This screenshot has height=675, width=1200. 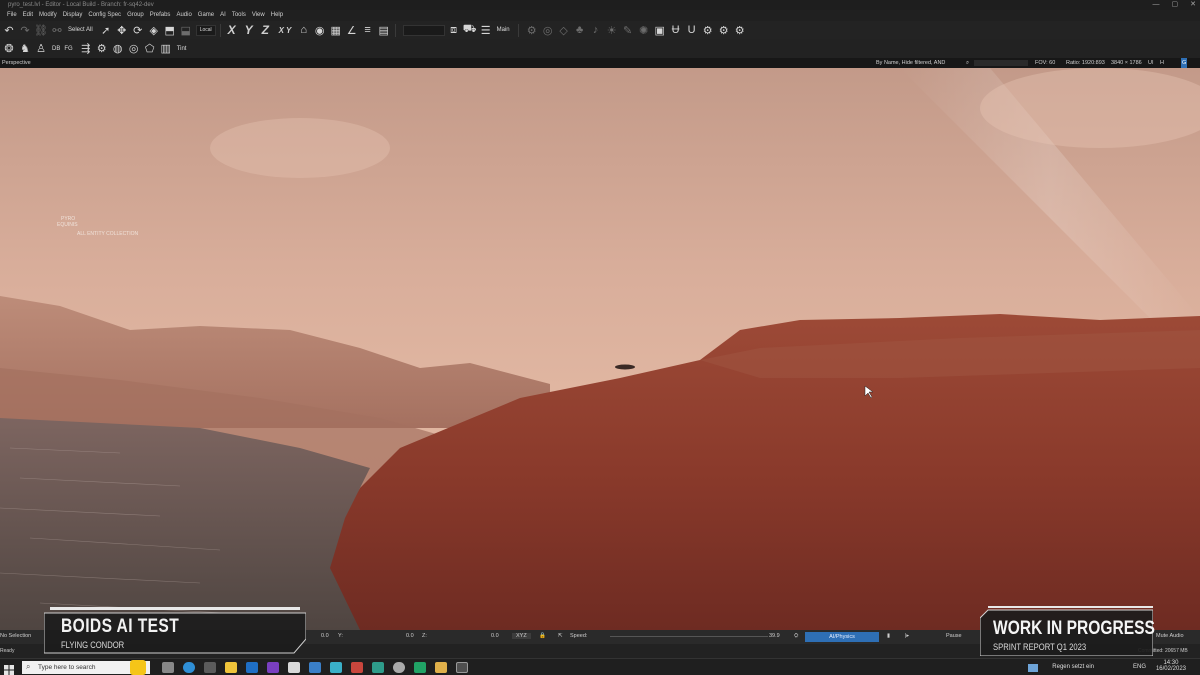 I want to click on axis-xy-toggle: X Y, so click(x=287, y=30).